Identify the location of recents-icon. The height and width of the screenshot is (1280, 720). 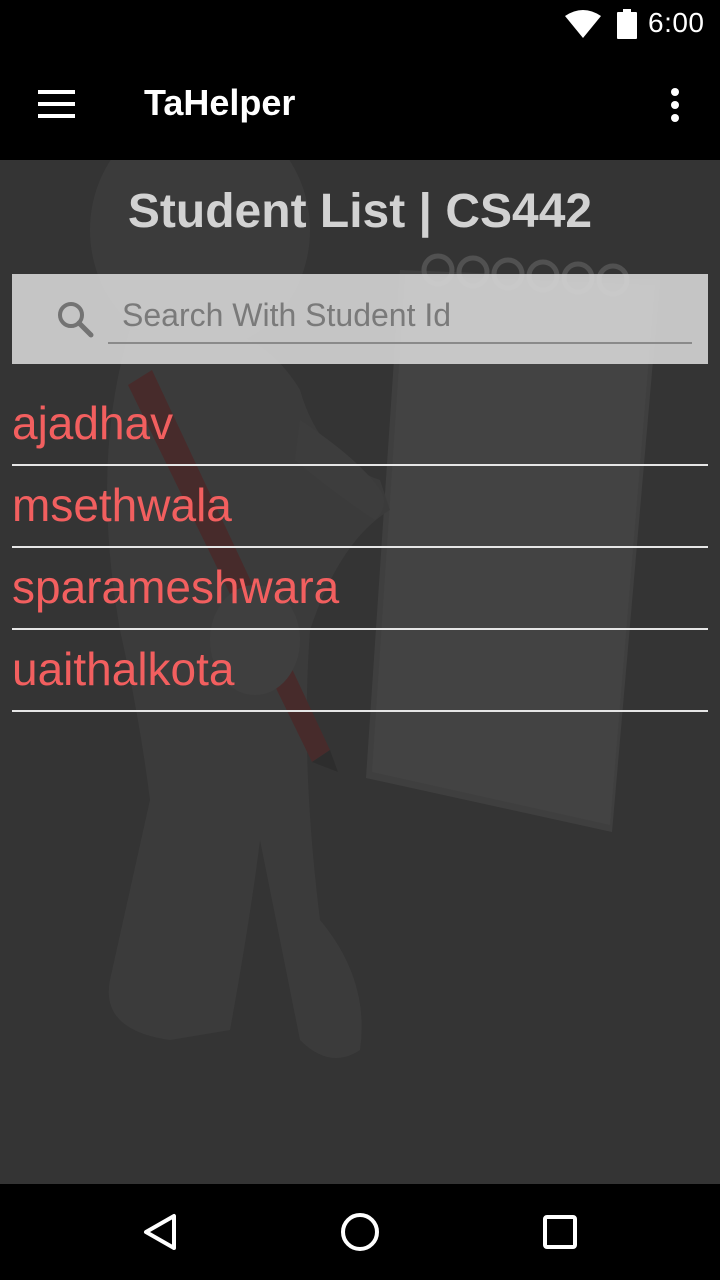
(560, 1232).